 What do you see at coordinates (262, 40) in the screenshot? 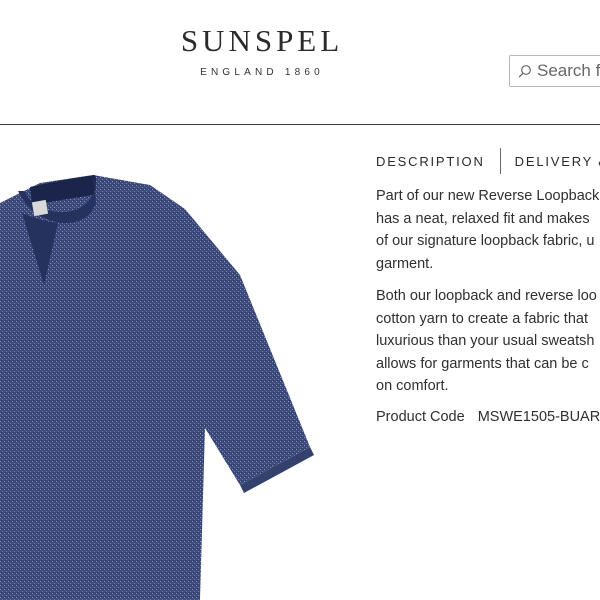
I see `logo-wordmark: SUNSPEL` at bounding box center [262, 40].